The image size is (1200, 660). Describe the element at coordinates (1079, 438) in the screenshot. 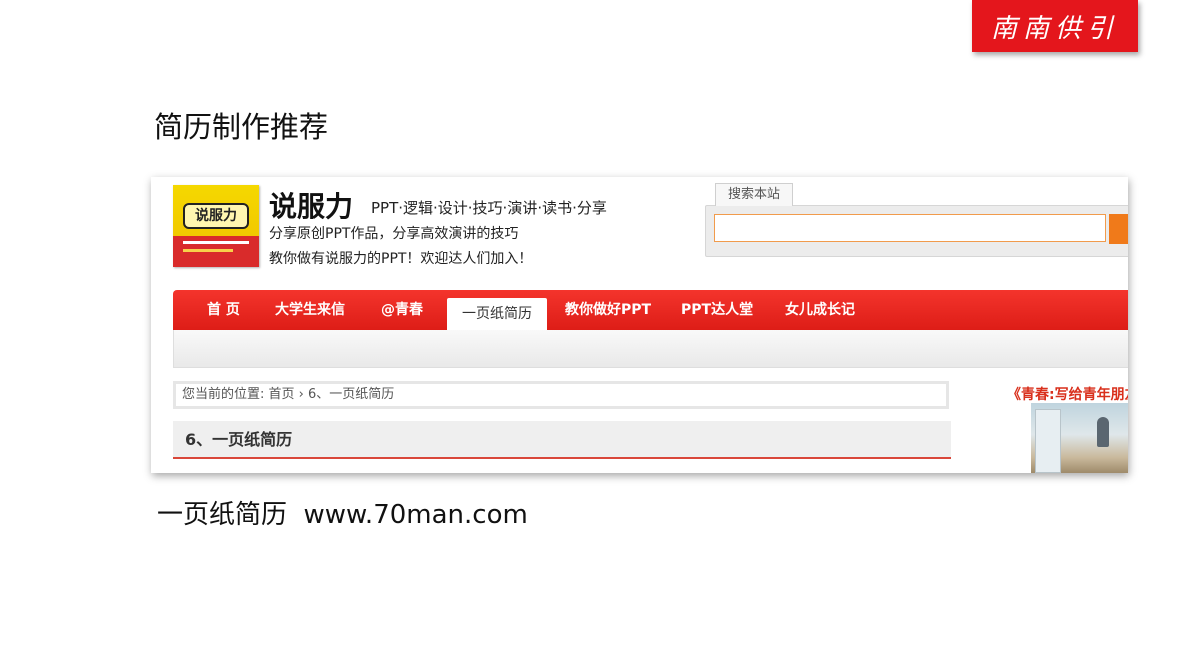

I see `promo-book-image` at that location.